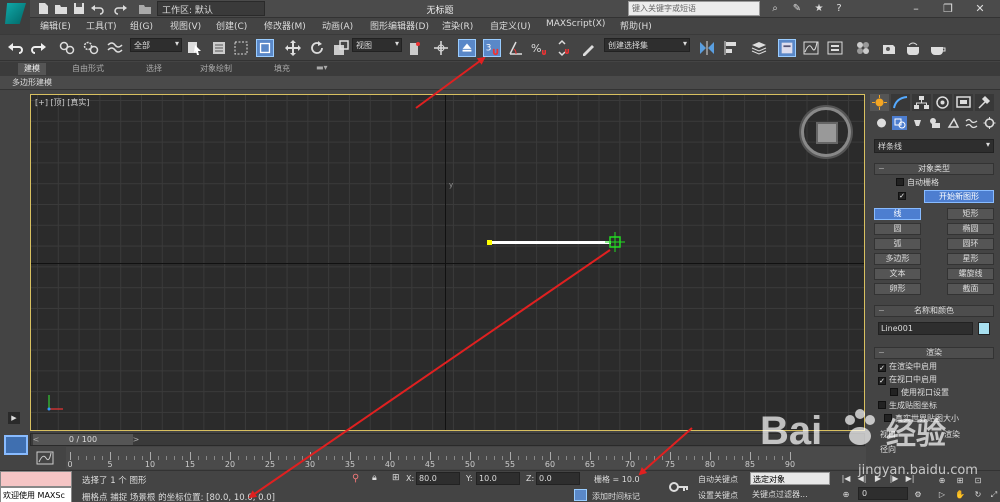 The image size is (1000, 502). What do you see at coordinates (15, 17) in the screenshot?
I see `app-menu-logo` at bounding box center [15, 17].